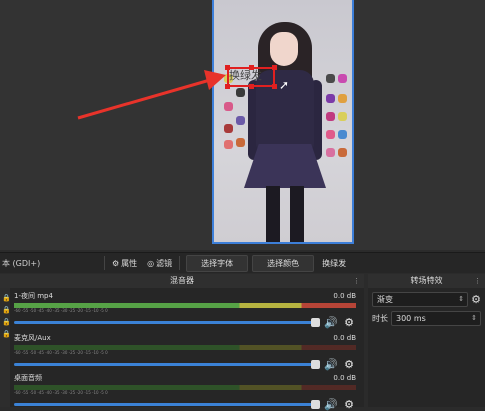 The image size is (485, 411). I want to click on transition-select: 渐变 ⇕, so click(420, 299).